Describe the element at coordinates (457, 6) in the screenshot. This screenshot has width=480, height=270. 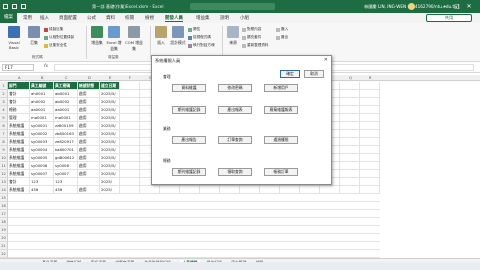
I see `maximize-button: □` at that location.